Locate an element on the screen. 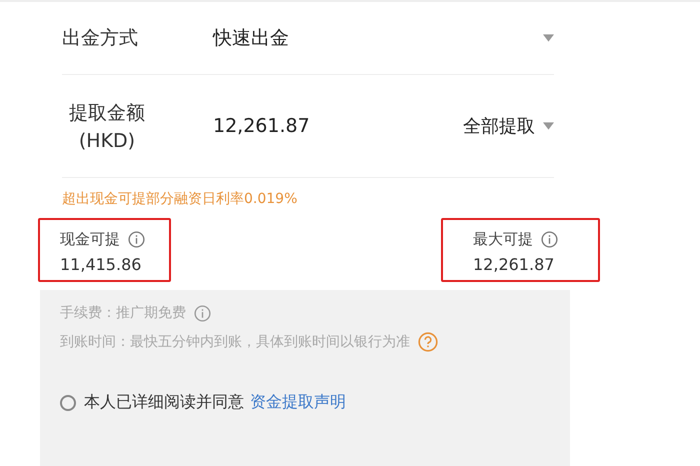  arrival-time-text: 到账时间：最快五分钟内到账，具体到账时间以银行为准 is located at coordinates (235, 342).